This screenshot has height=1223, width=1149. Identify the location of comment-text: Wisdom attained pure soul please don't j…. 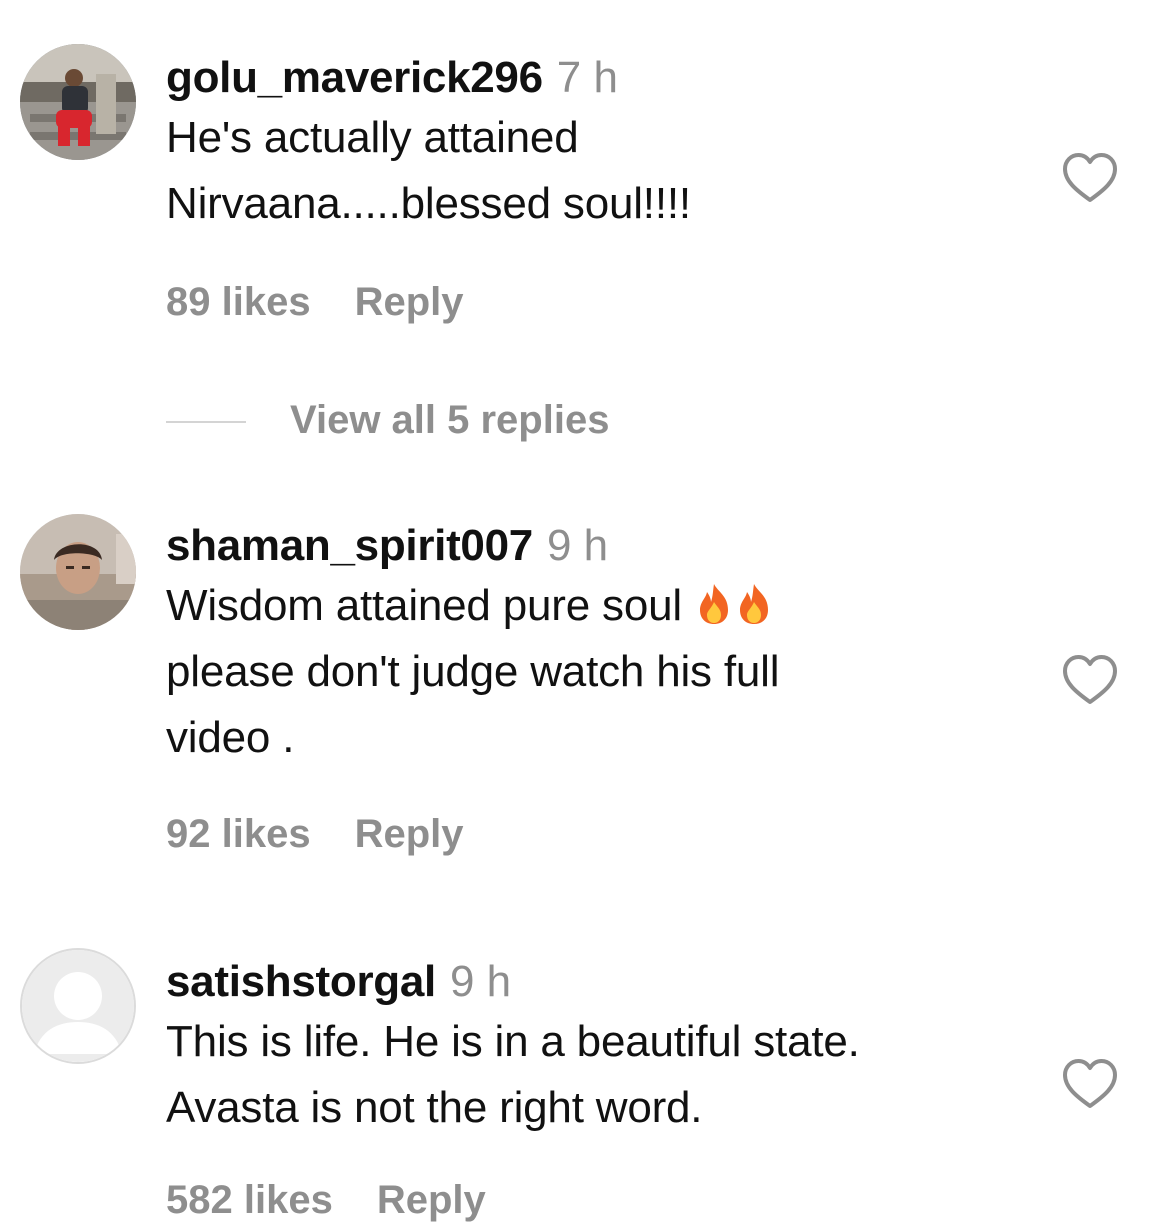
(596, 672).